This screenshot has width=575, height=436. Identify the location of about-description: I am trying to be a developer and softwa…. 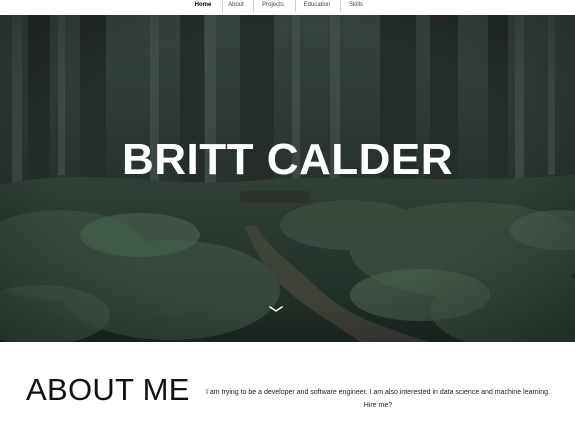
(378, 392).